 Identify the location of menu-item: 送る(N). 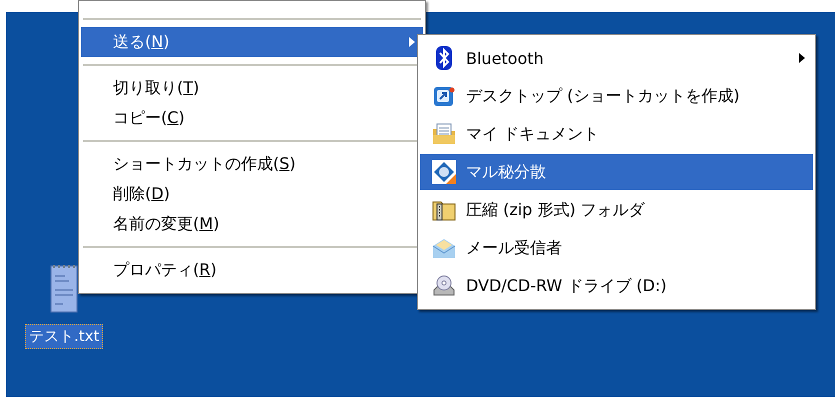
(252, 42).